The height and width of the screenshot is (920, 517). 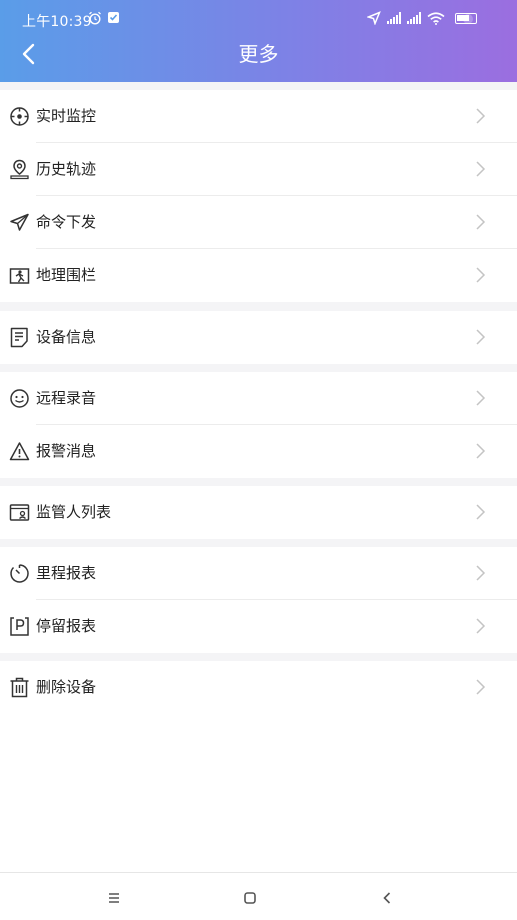 What do you see at coordinates (66, 626) in the screenshot?
I see `menu-item-label: 停留报表` at bounding box center [66, 626].